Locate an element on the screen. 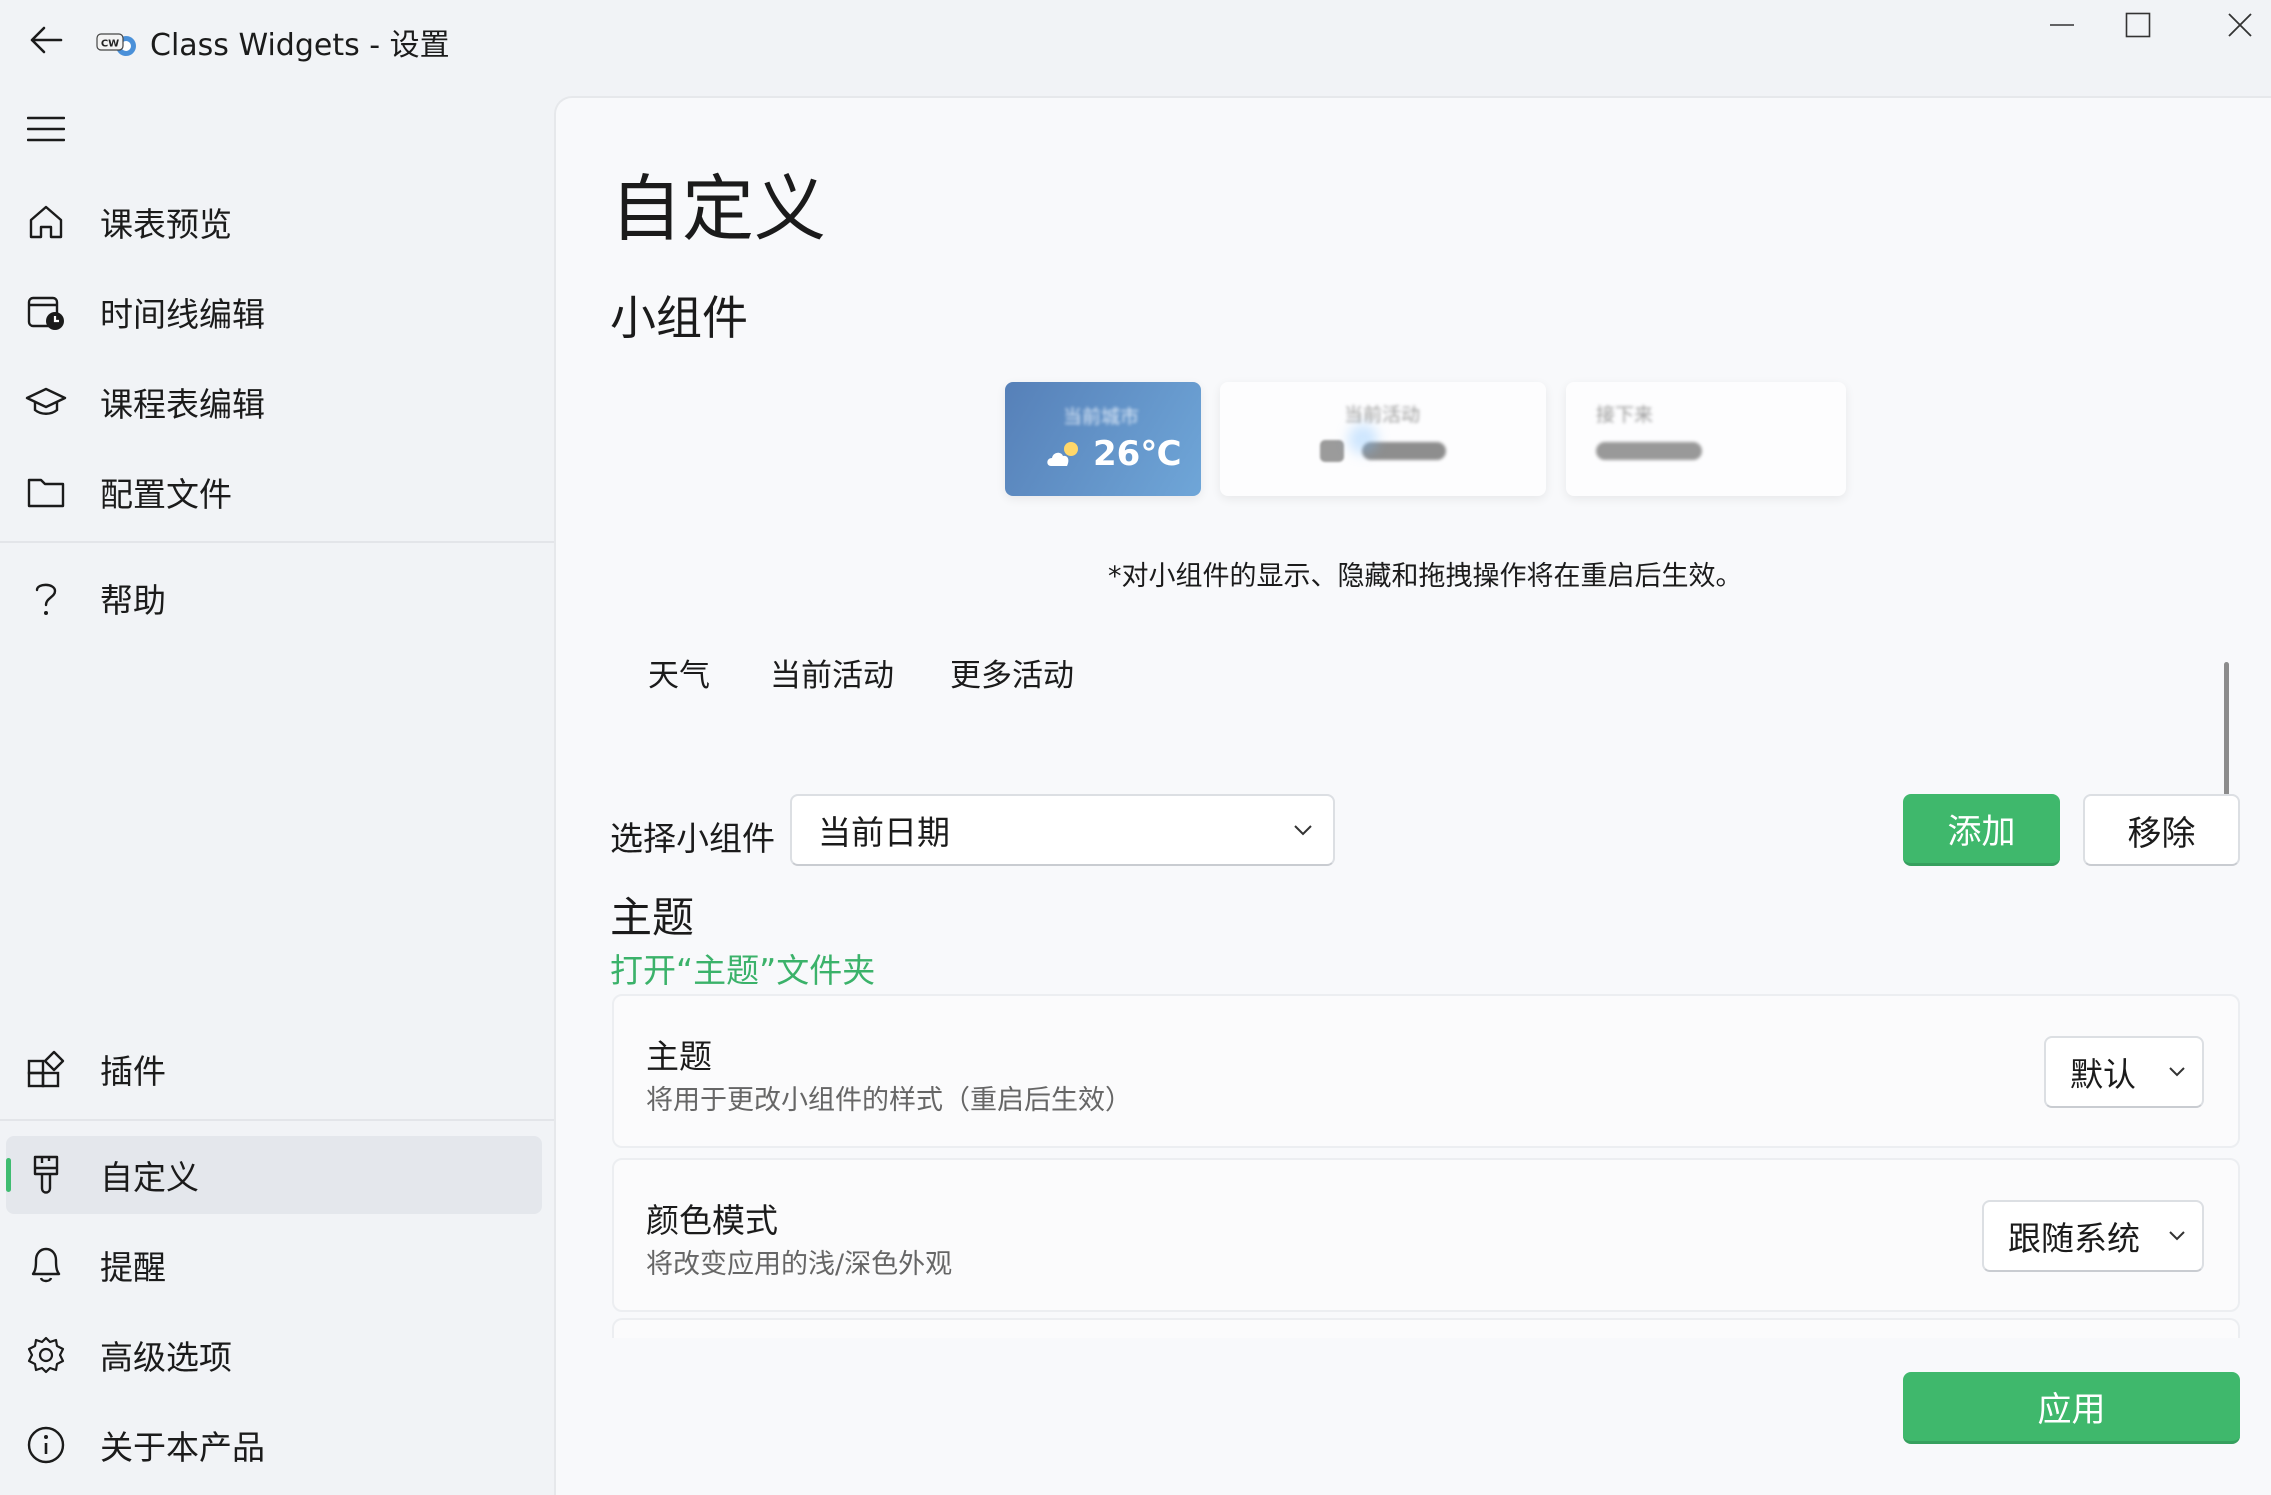 The image size is (2271, 1495). page-title: 自定义 is located at coordinates (718, 209).